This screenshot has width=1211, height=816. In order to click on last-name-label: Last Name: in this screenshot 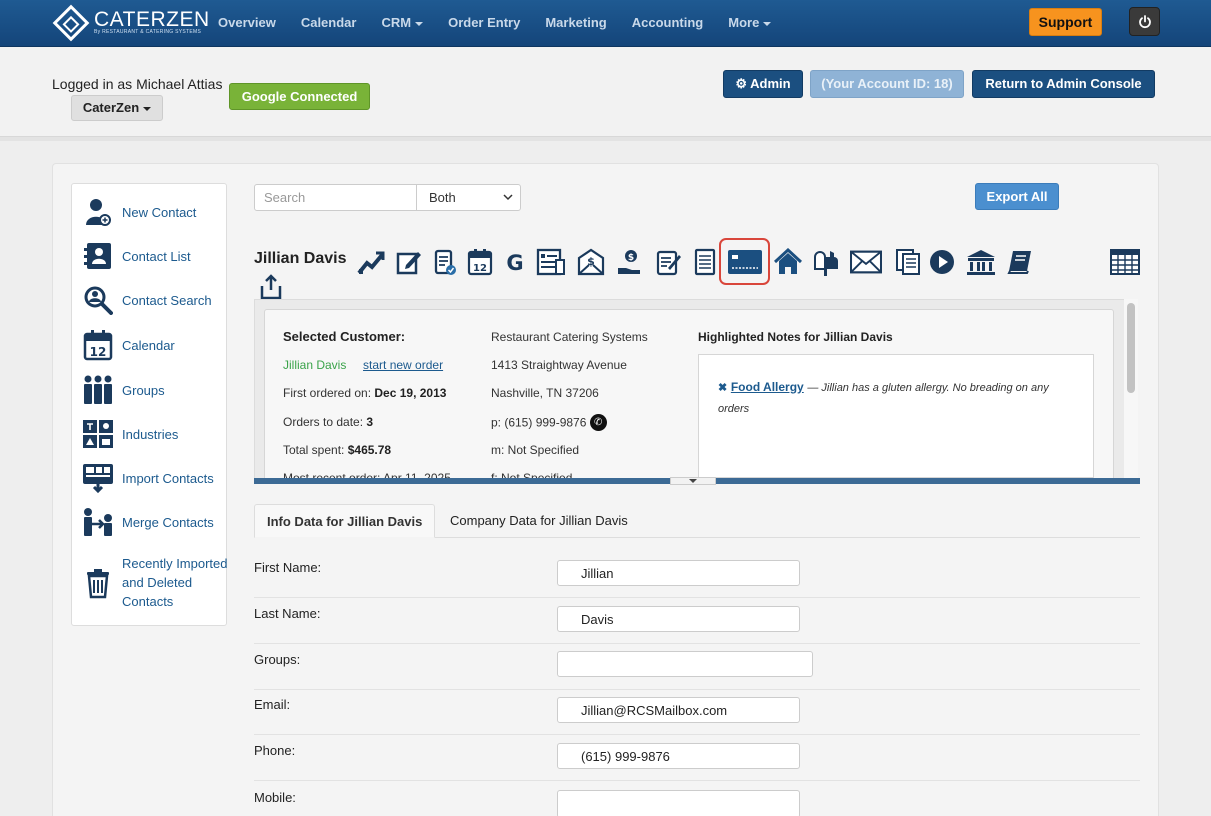, I will do `click(287, 613)`.